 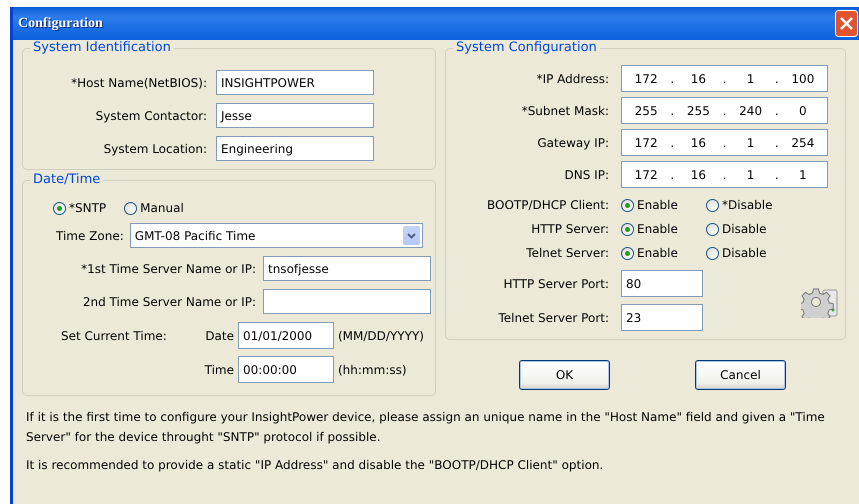 What do you see at coordinates (219, 335) in the screenshot?
I see `field-label: Date` at bounding box center [219, 335].